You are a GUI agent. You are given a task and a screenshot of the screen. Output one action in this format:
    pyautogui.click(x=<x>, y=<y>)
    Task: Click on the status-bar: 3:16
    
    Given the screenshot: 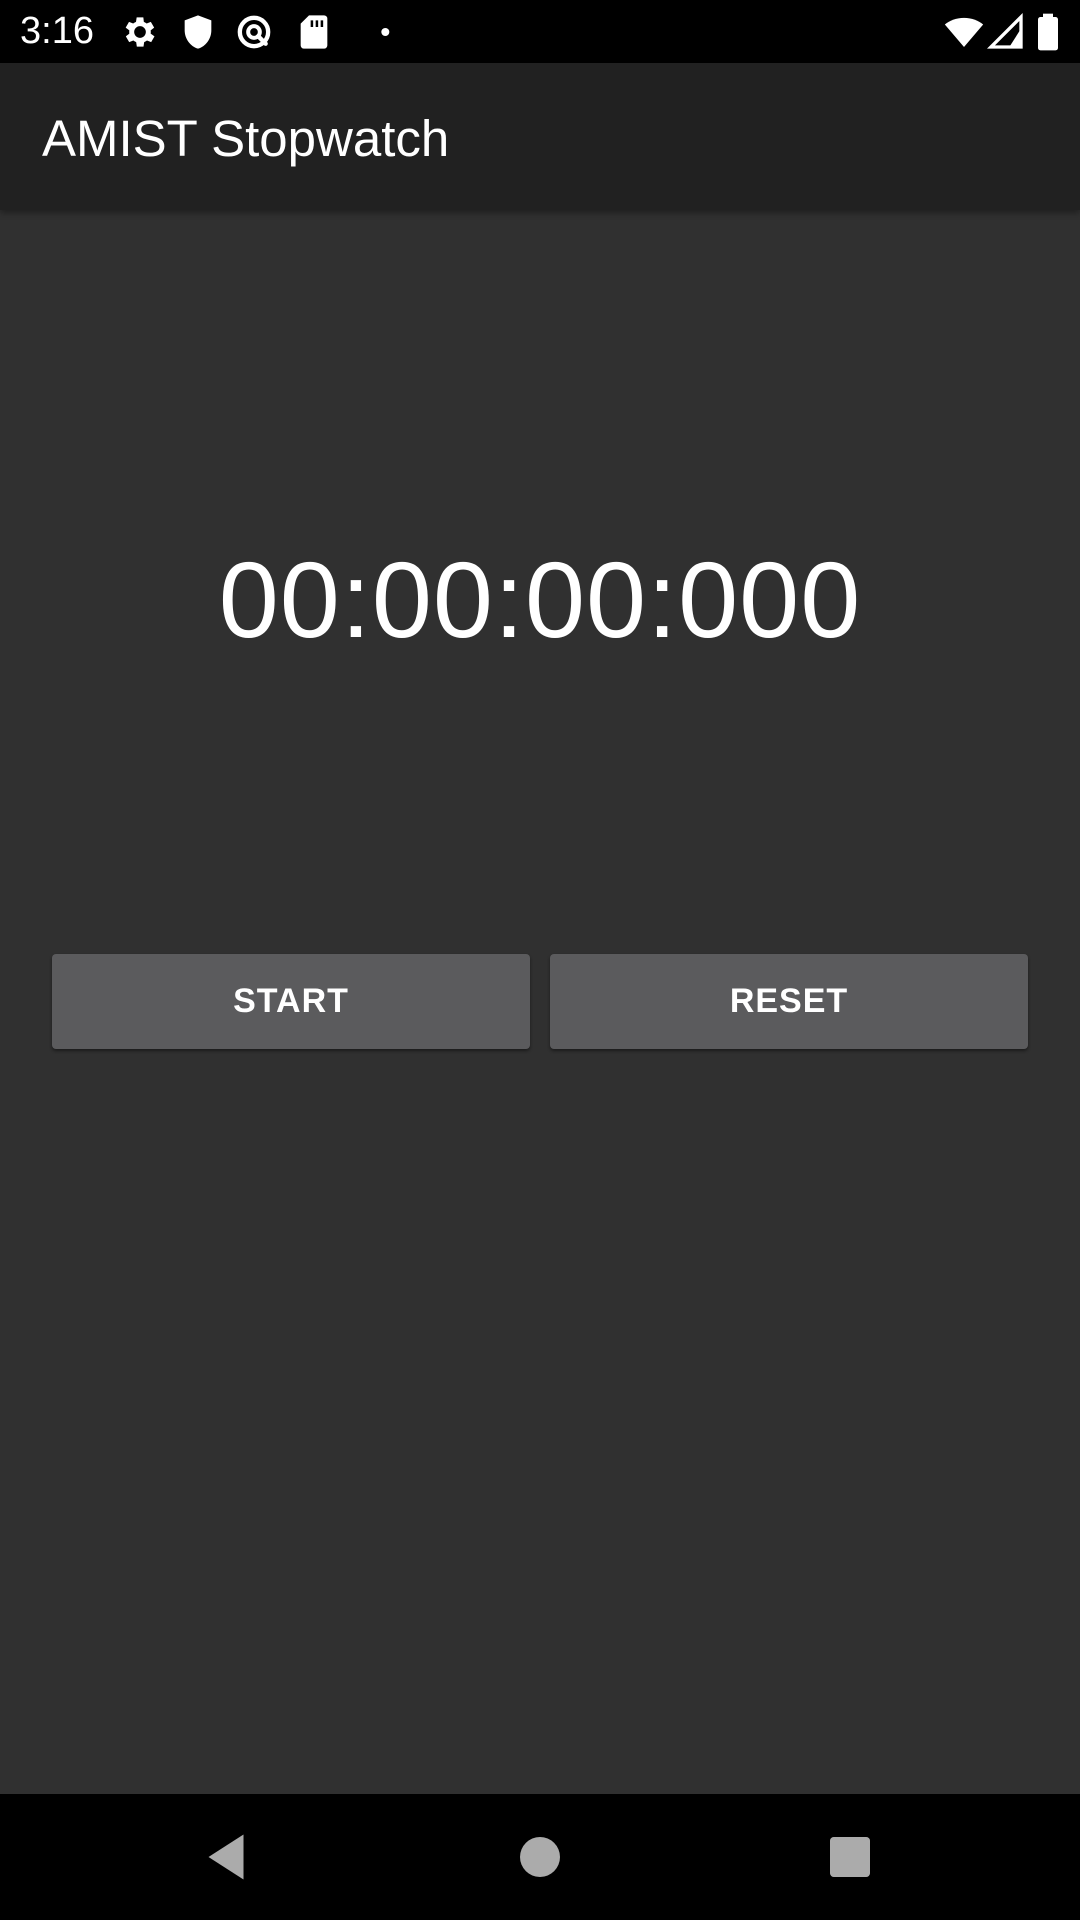 What is the action you would take?
    pyautogui.click(x=540, y=31)
    